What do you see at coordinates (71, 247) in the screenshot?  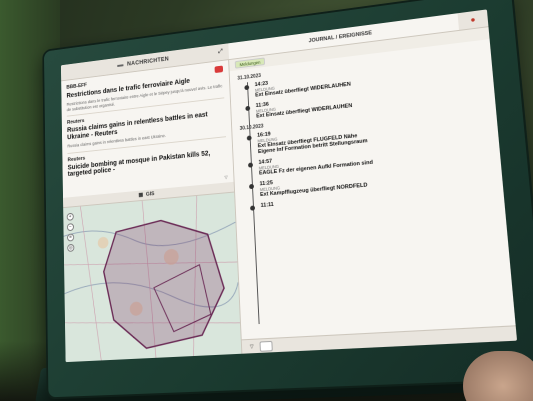 I see `locate-icon: ◎` at bounding box center [71, 247].